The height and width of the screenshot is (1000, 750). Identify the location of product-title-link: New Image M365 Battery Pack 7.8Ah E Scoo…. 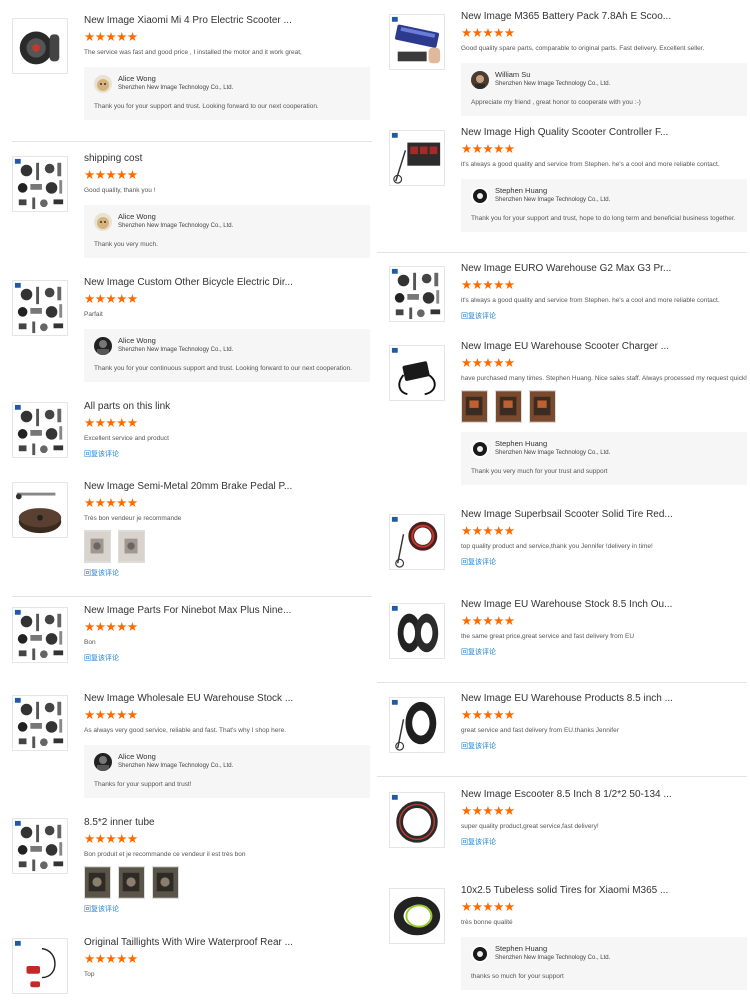
(604, 16).